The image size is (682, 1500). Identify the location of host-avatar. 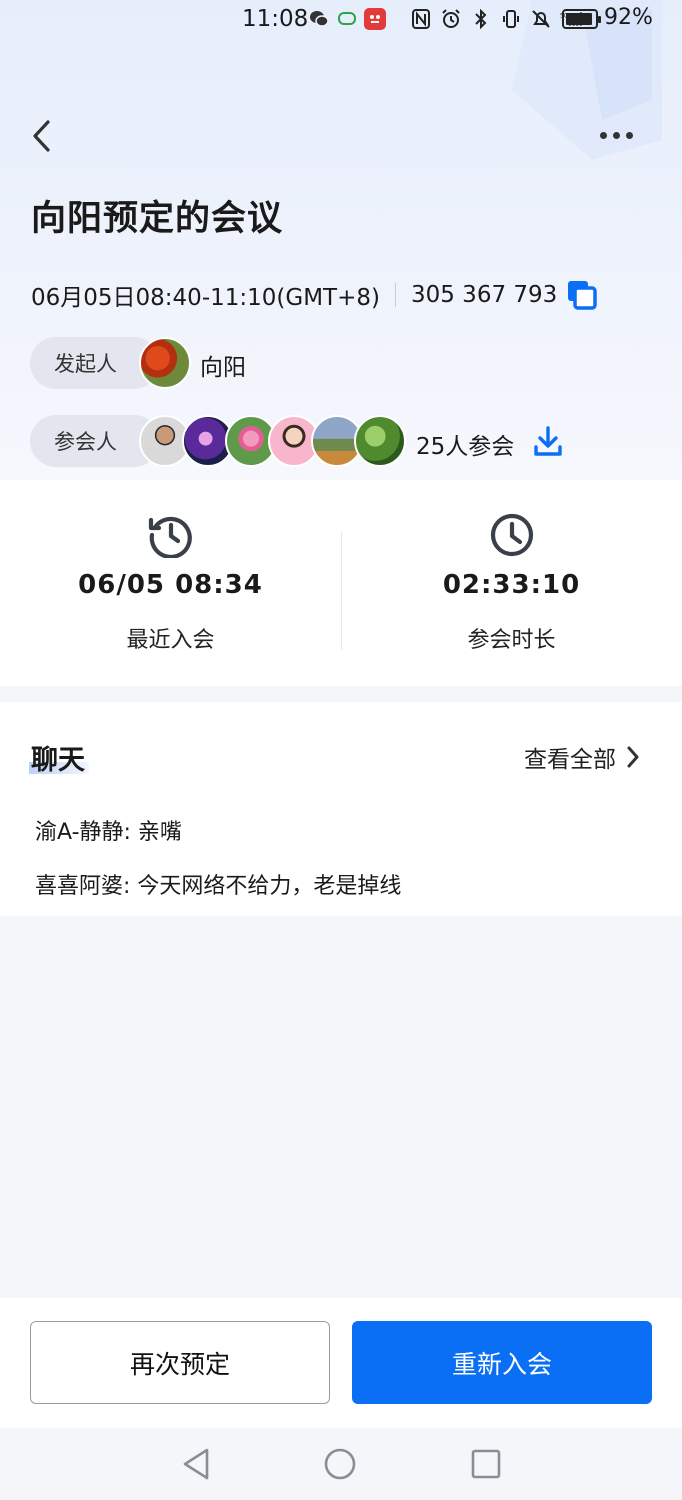
(165, 363).